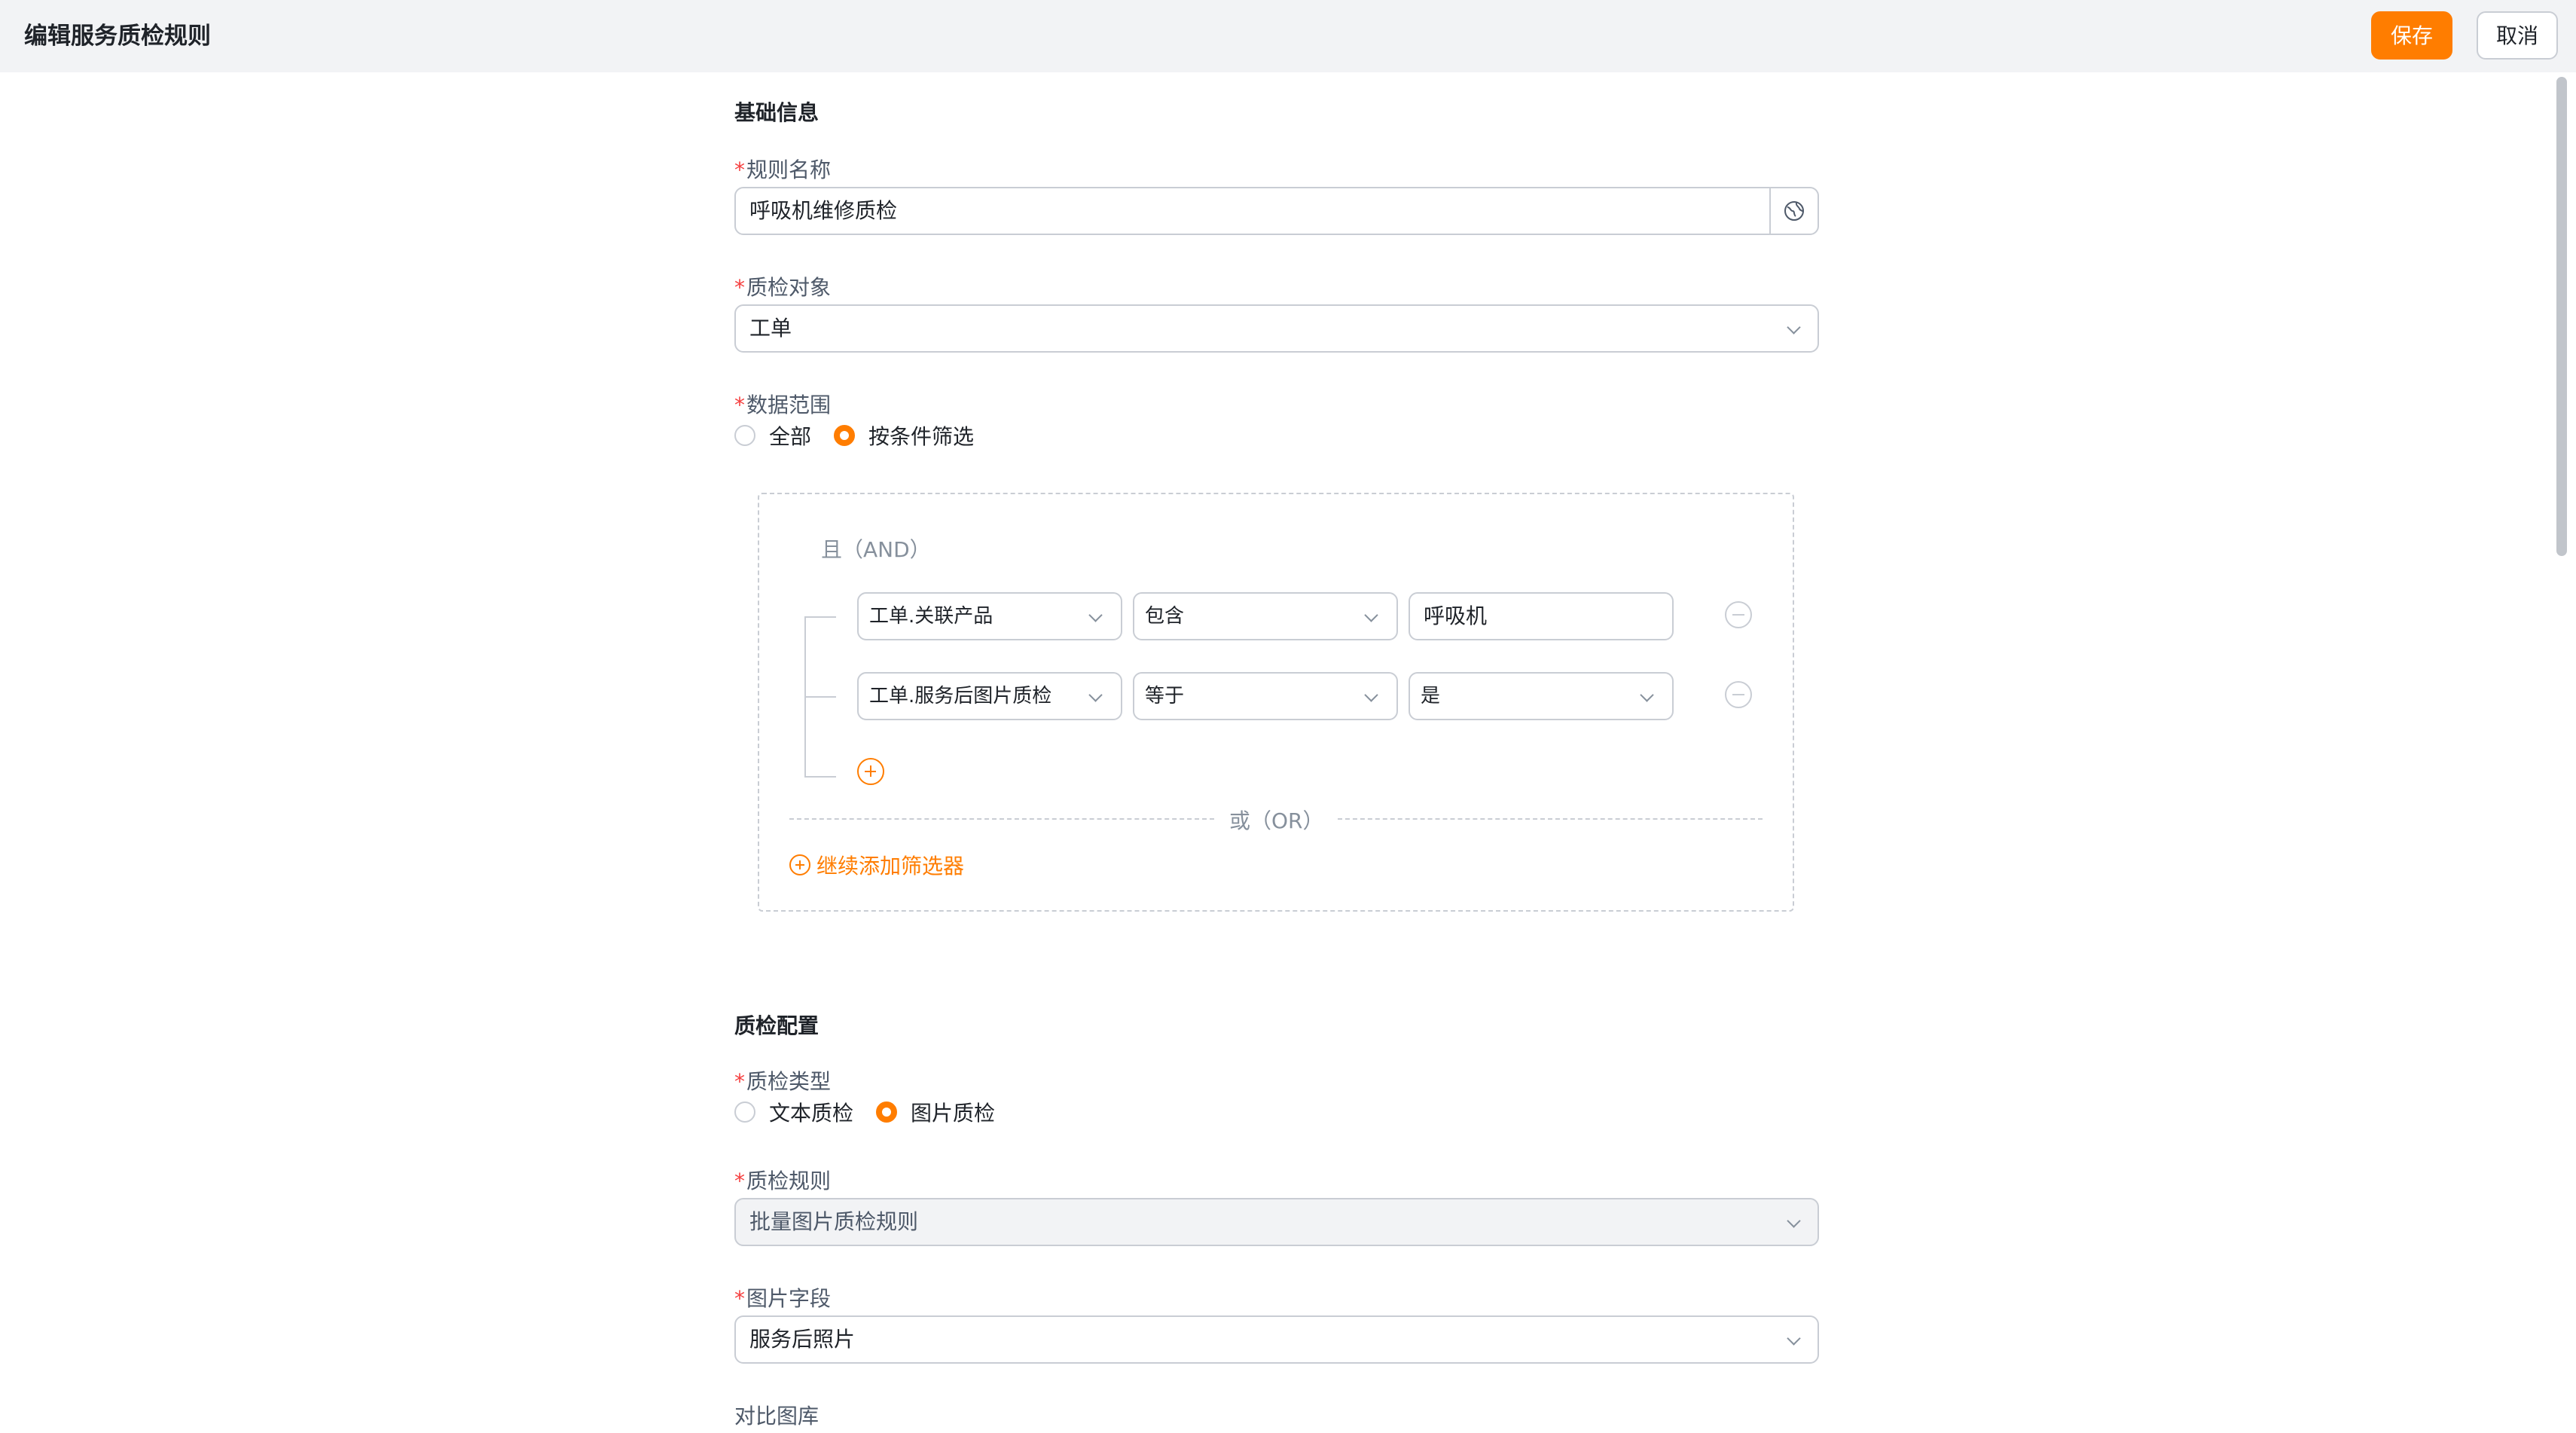  What do you see at coordinates (776, 1416) in the screenshot?
I see `compare-gallery-label: 对比图库` at bounding box center [776, 1416].